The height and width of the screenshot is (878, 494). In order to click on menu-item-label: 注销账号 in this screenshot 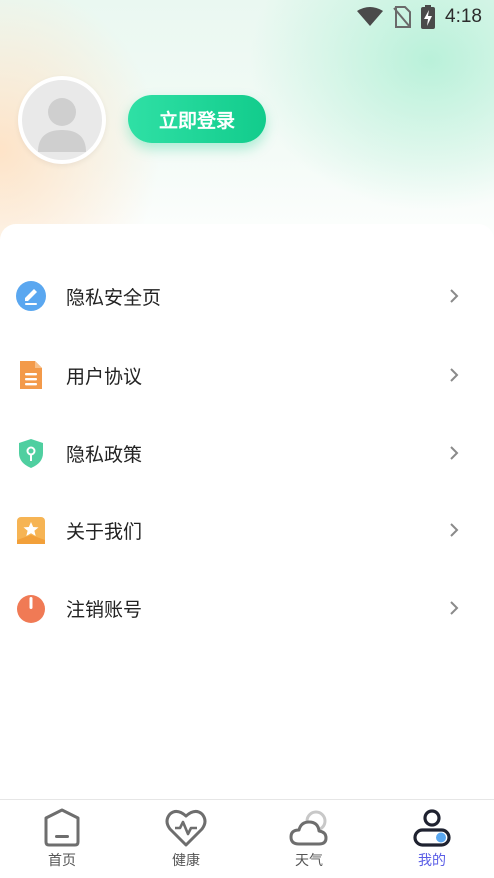, I will do `click(104, 609)`.